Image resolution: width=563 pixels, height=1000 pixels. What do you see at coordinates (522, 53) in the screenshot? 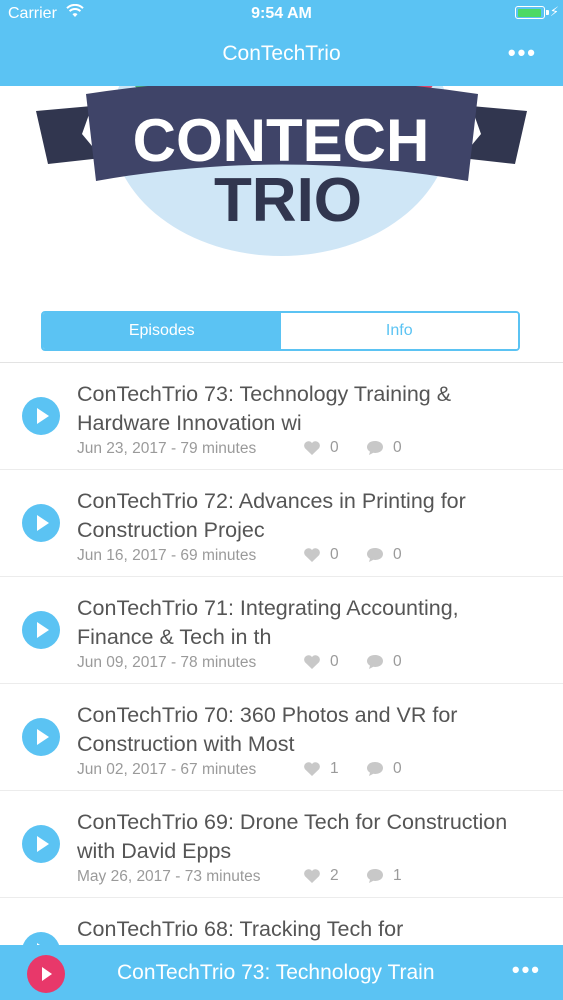
I see `more-options-icon: •••` at bounding box center [522, 53].